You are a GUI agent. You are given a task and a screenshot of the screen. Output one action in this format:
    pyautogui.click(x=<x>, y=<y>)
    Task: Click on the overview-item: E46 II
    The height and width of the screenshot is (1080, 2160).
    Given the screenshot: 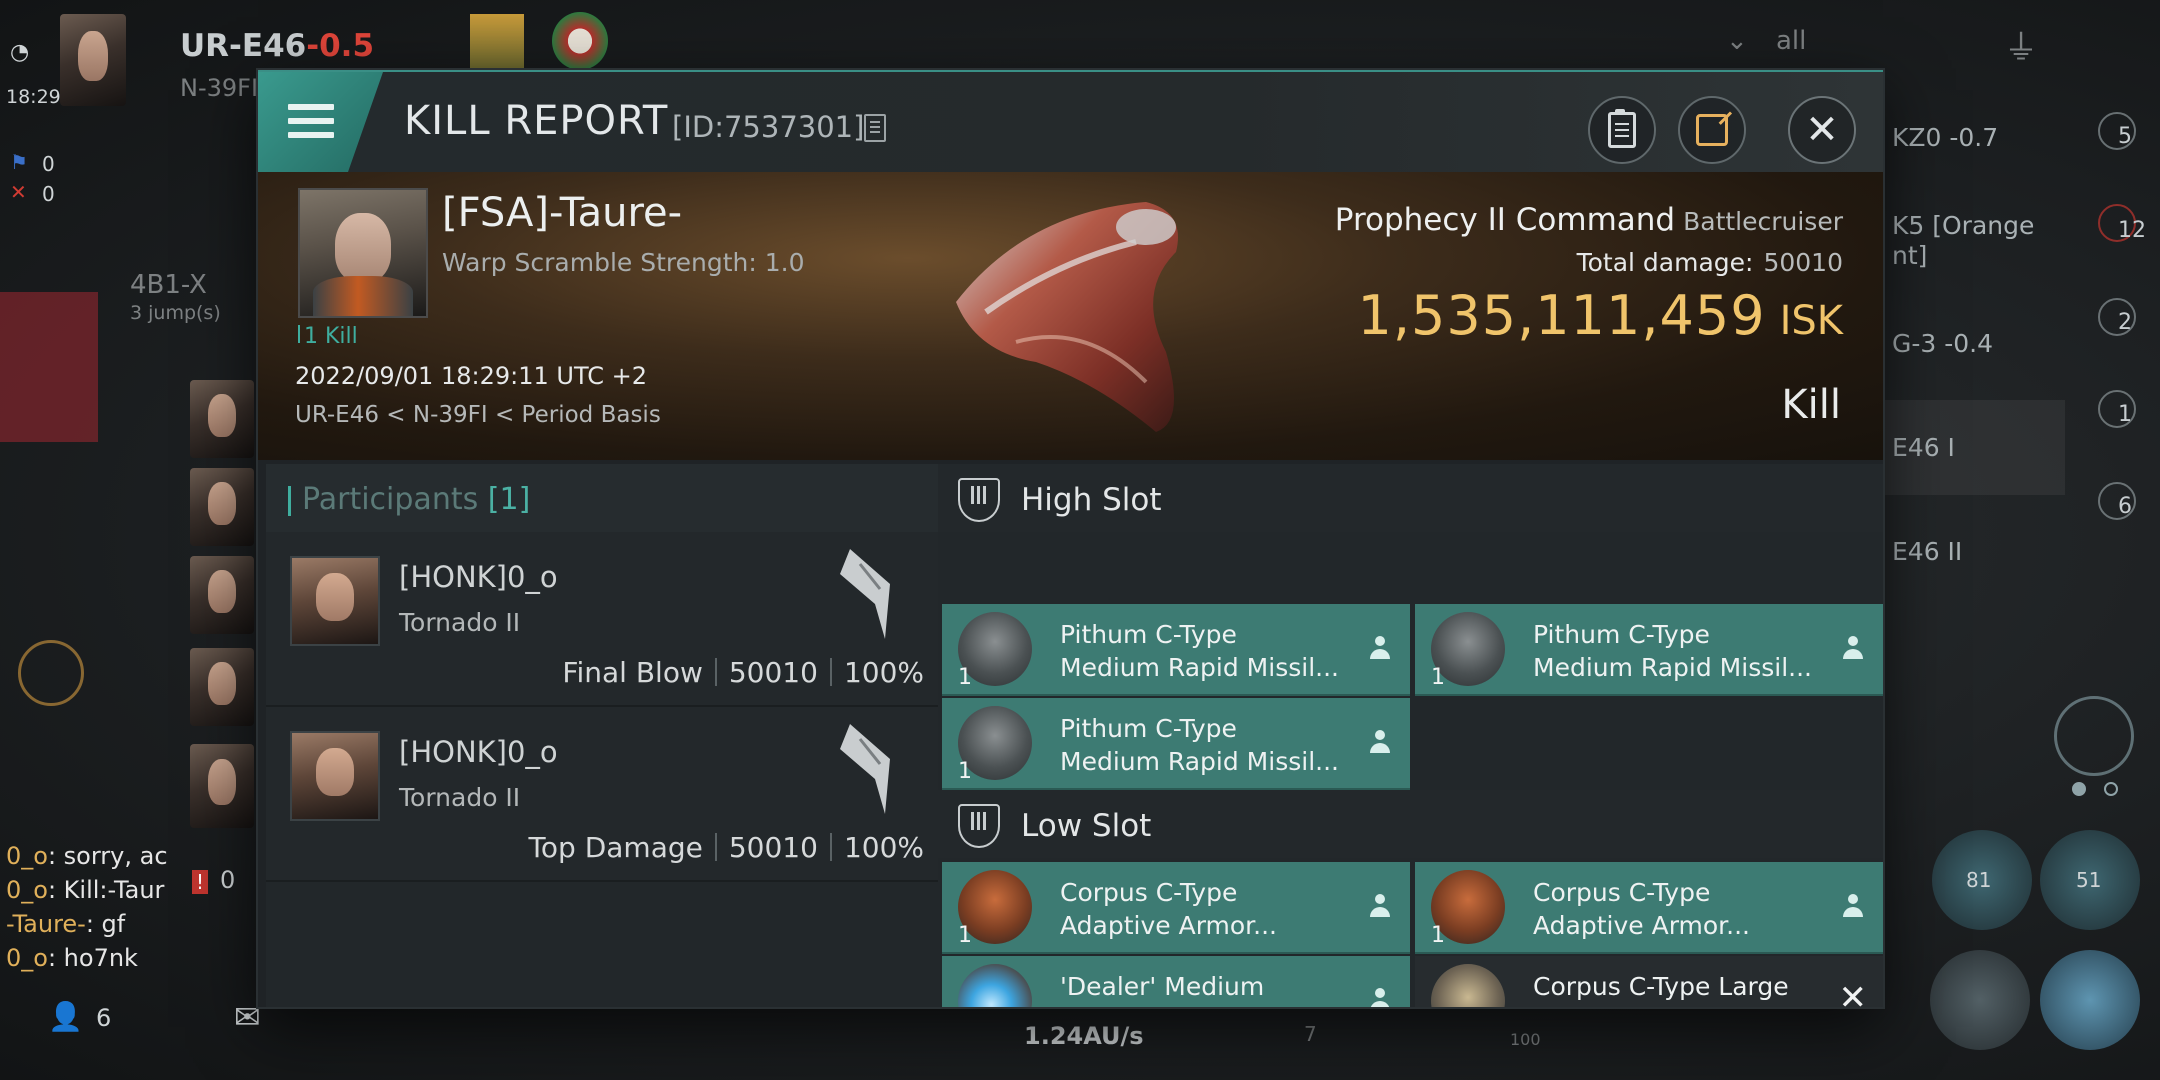 What is the action you would take?
    pyautogui.click(x=1972, y=551)
    